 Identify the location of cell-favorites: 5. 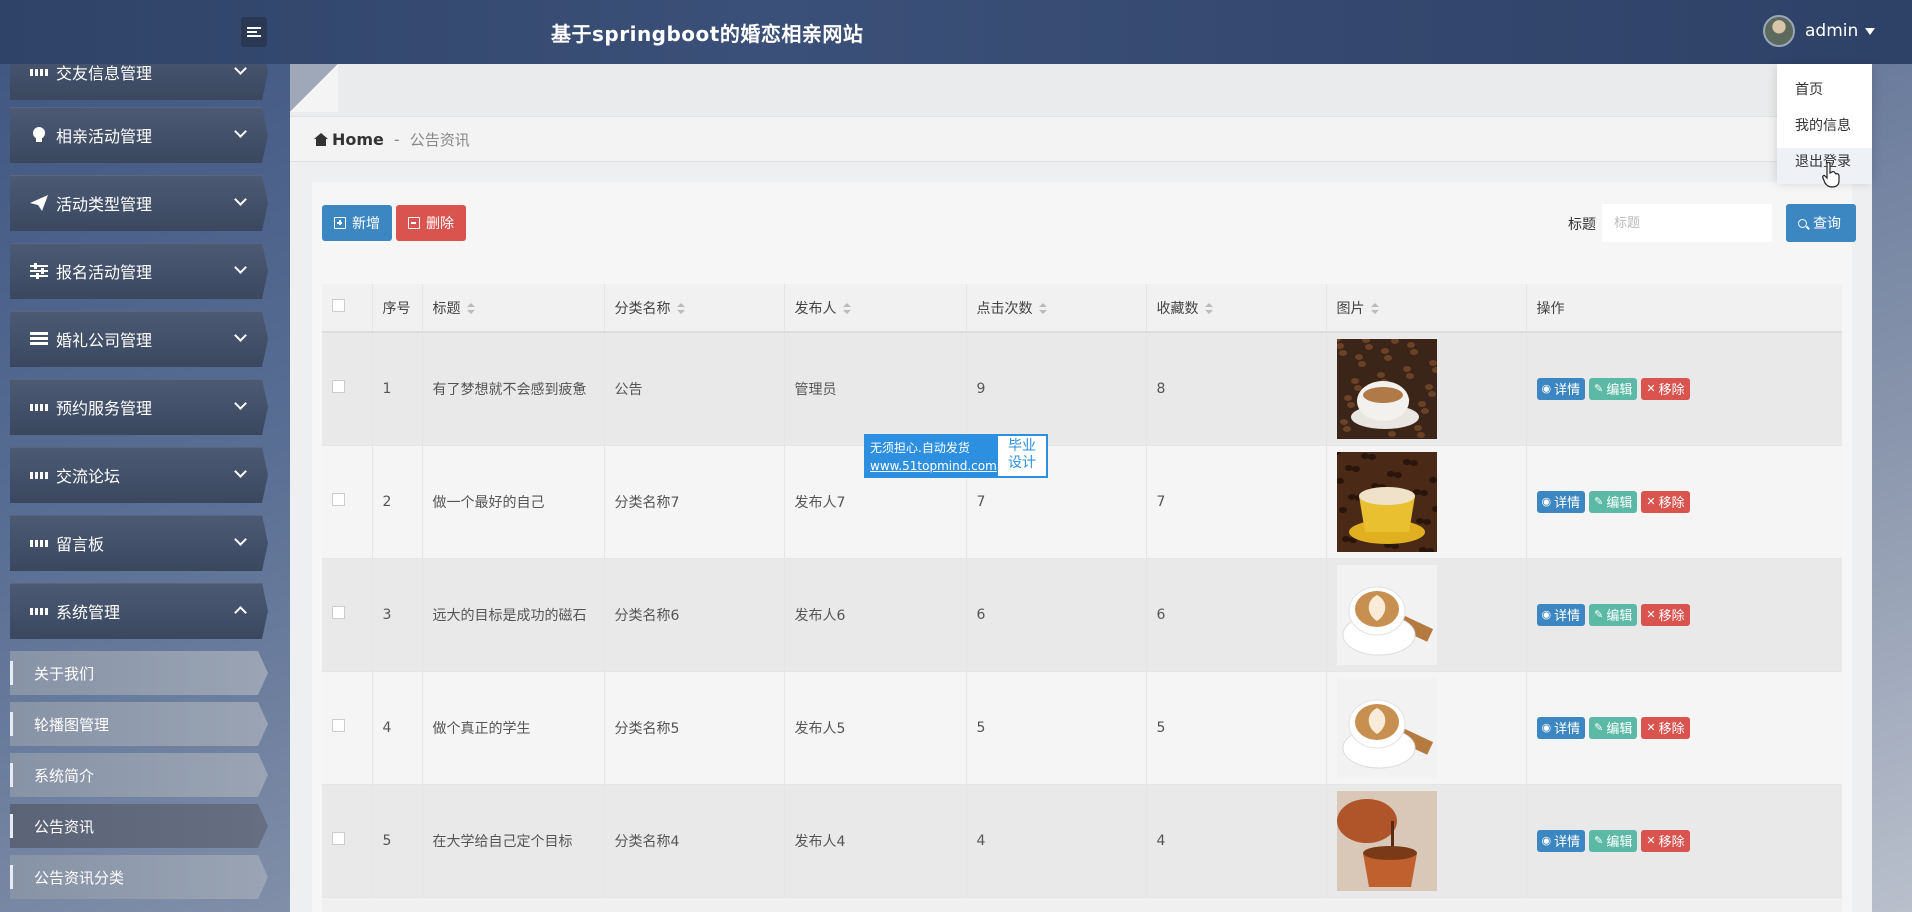
(1236, 728).